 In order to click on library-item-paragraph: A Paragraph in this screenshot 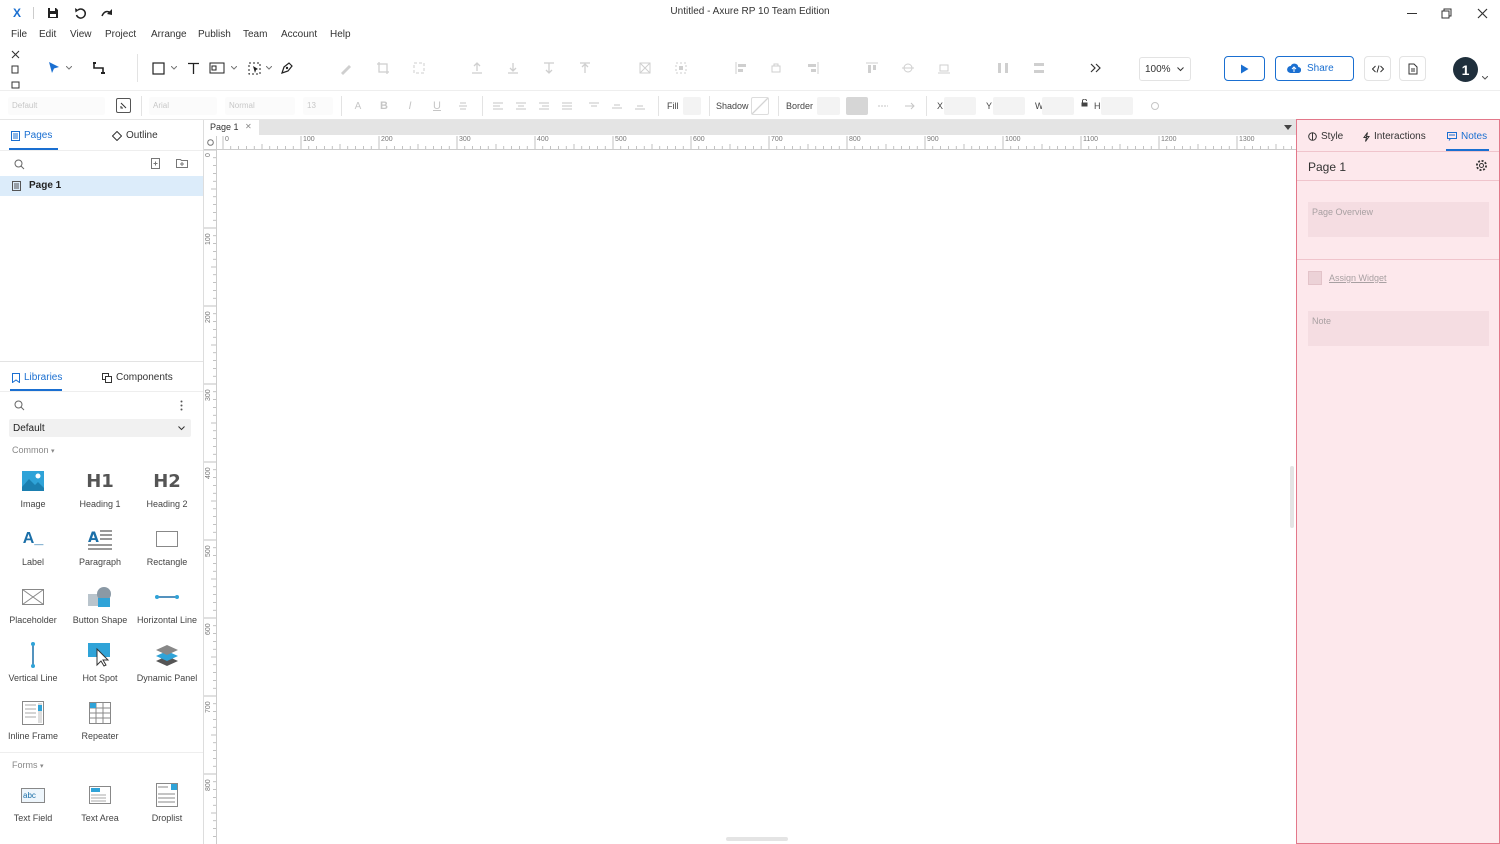, I will do `click(100, 545)`.